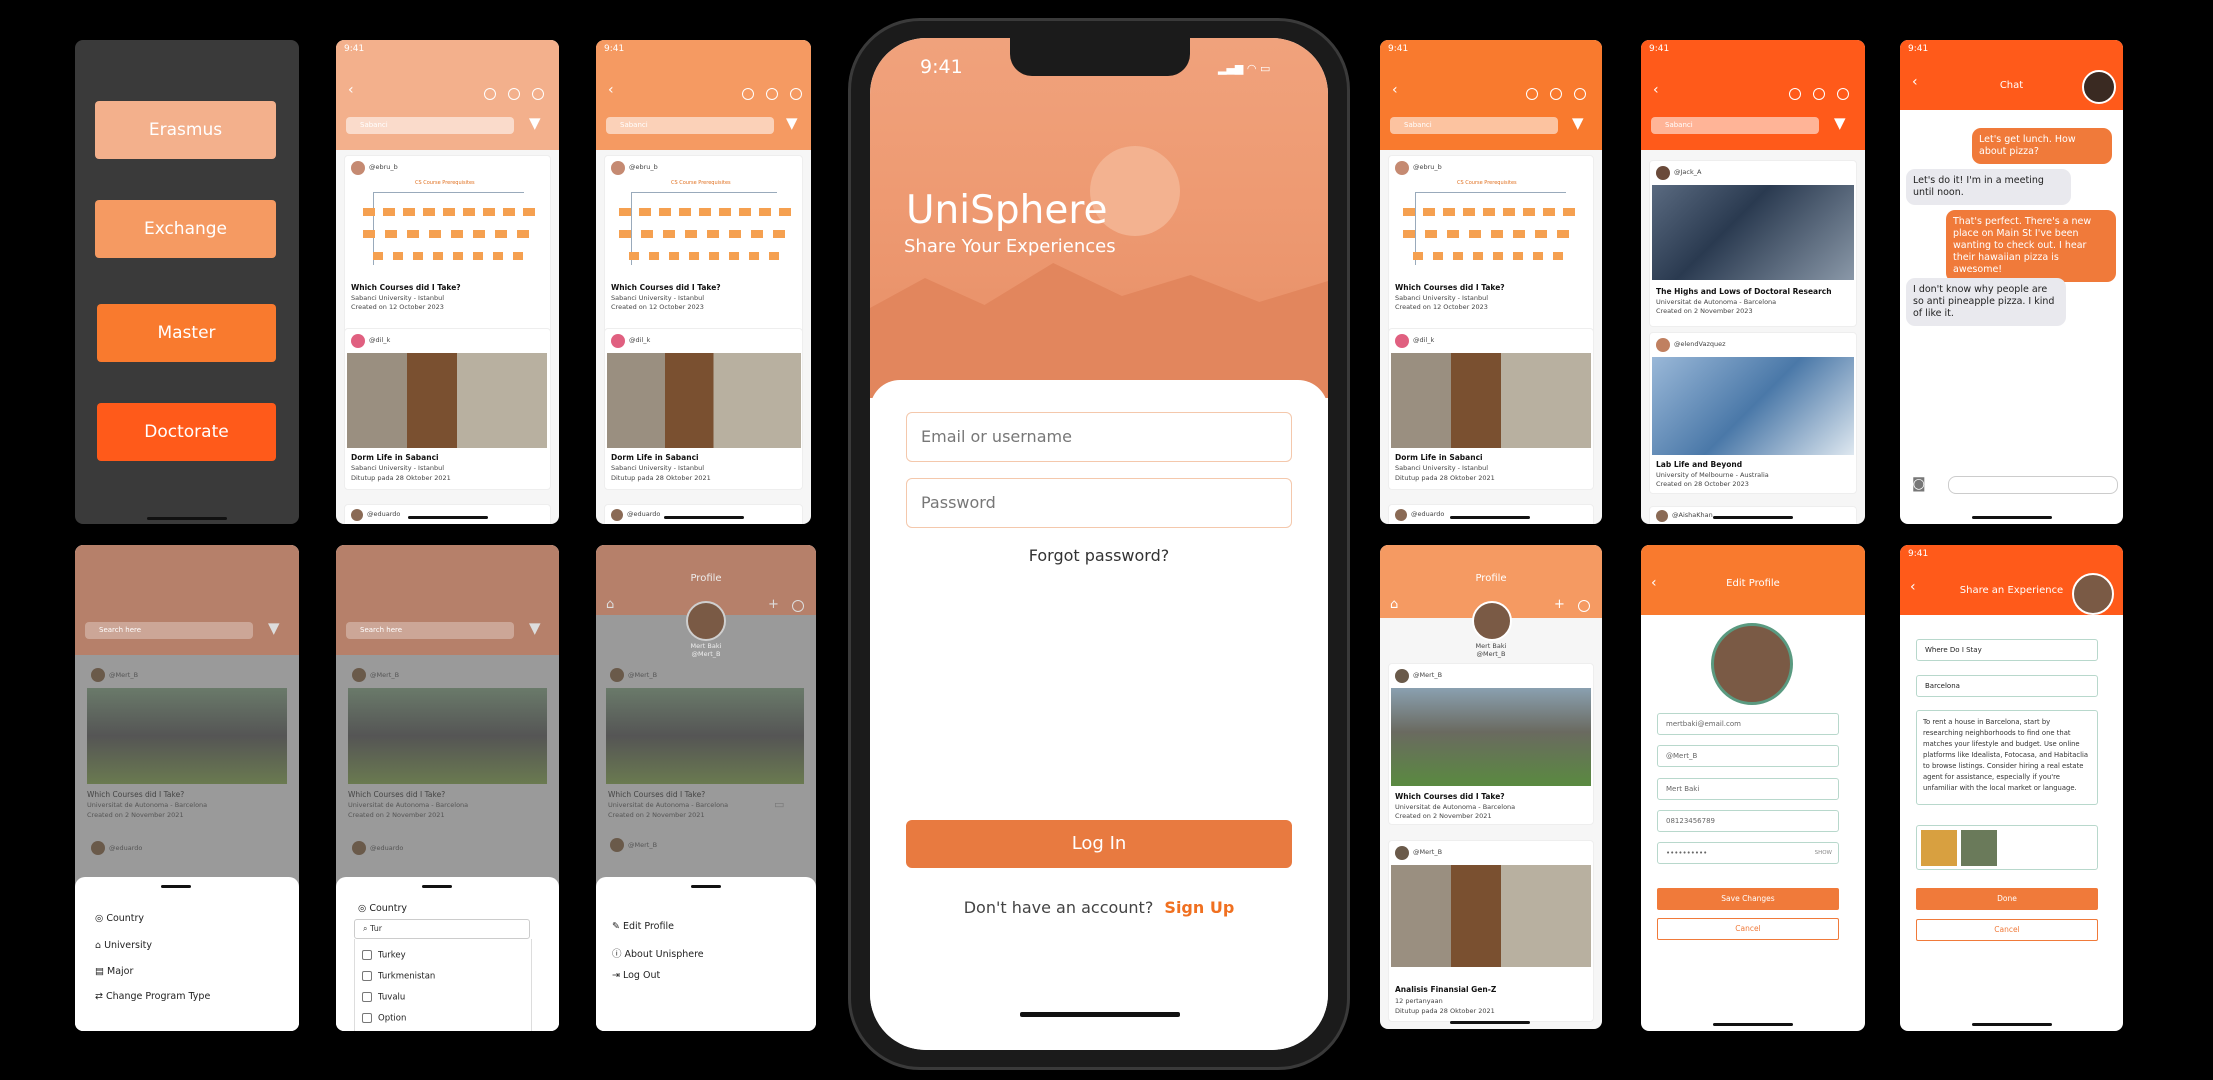 The image size is (2213, 1080). What do you see at coordinates (1753, 515) in the screenshot?
I see `post-card: @AishaKhan` at bounding box center [1753, 515].